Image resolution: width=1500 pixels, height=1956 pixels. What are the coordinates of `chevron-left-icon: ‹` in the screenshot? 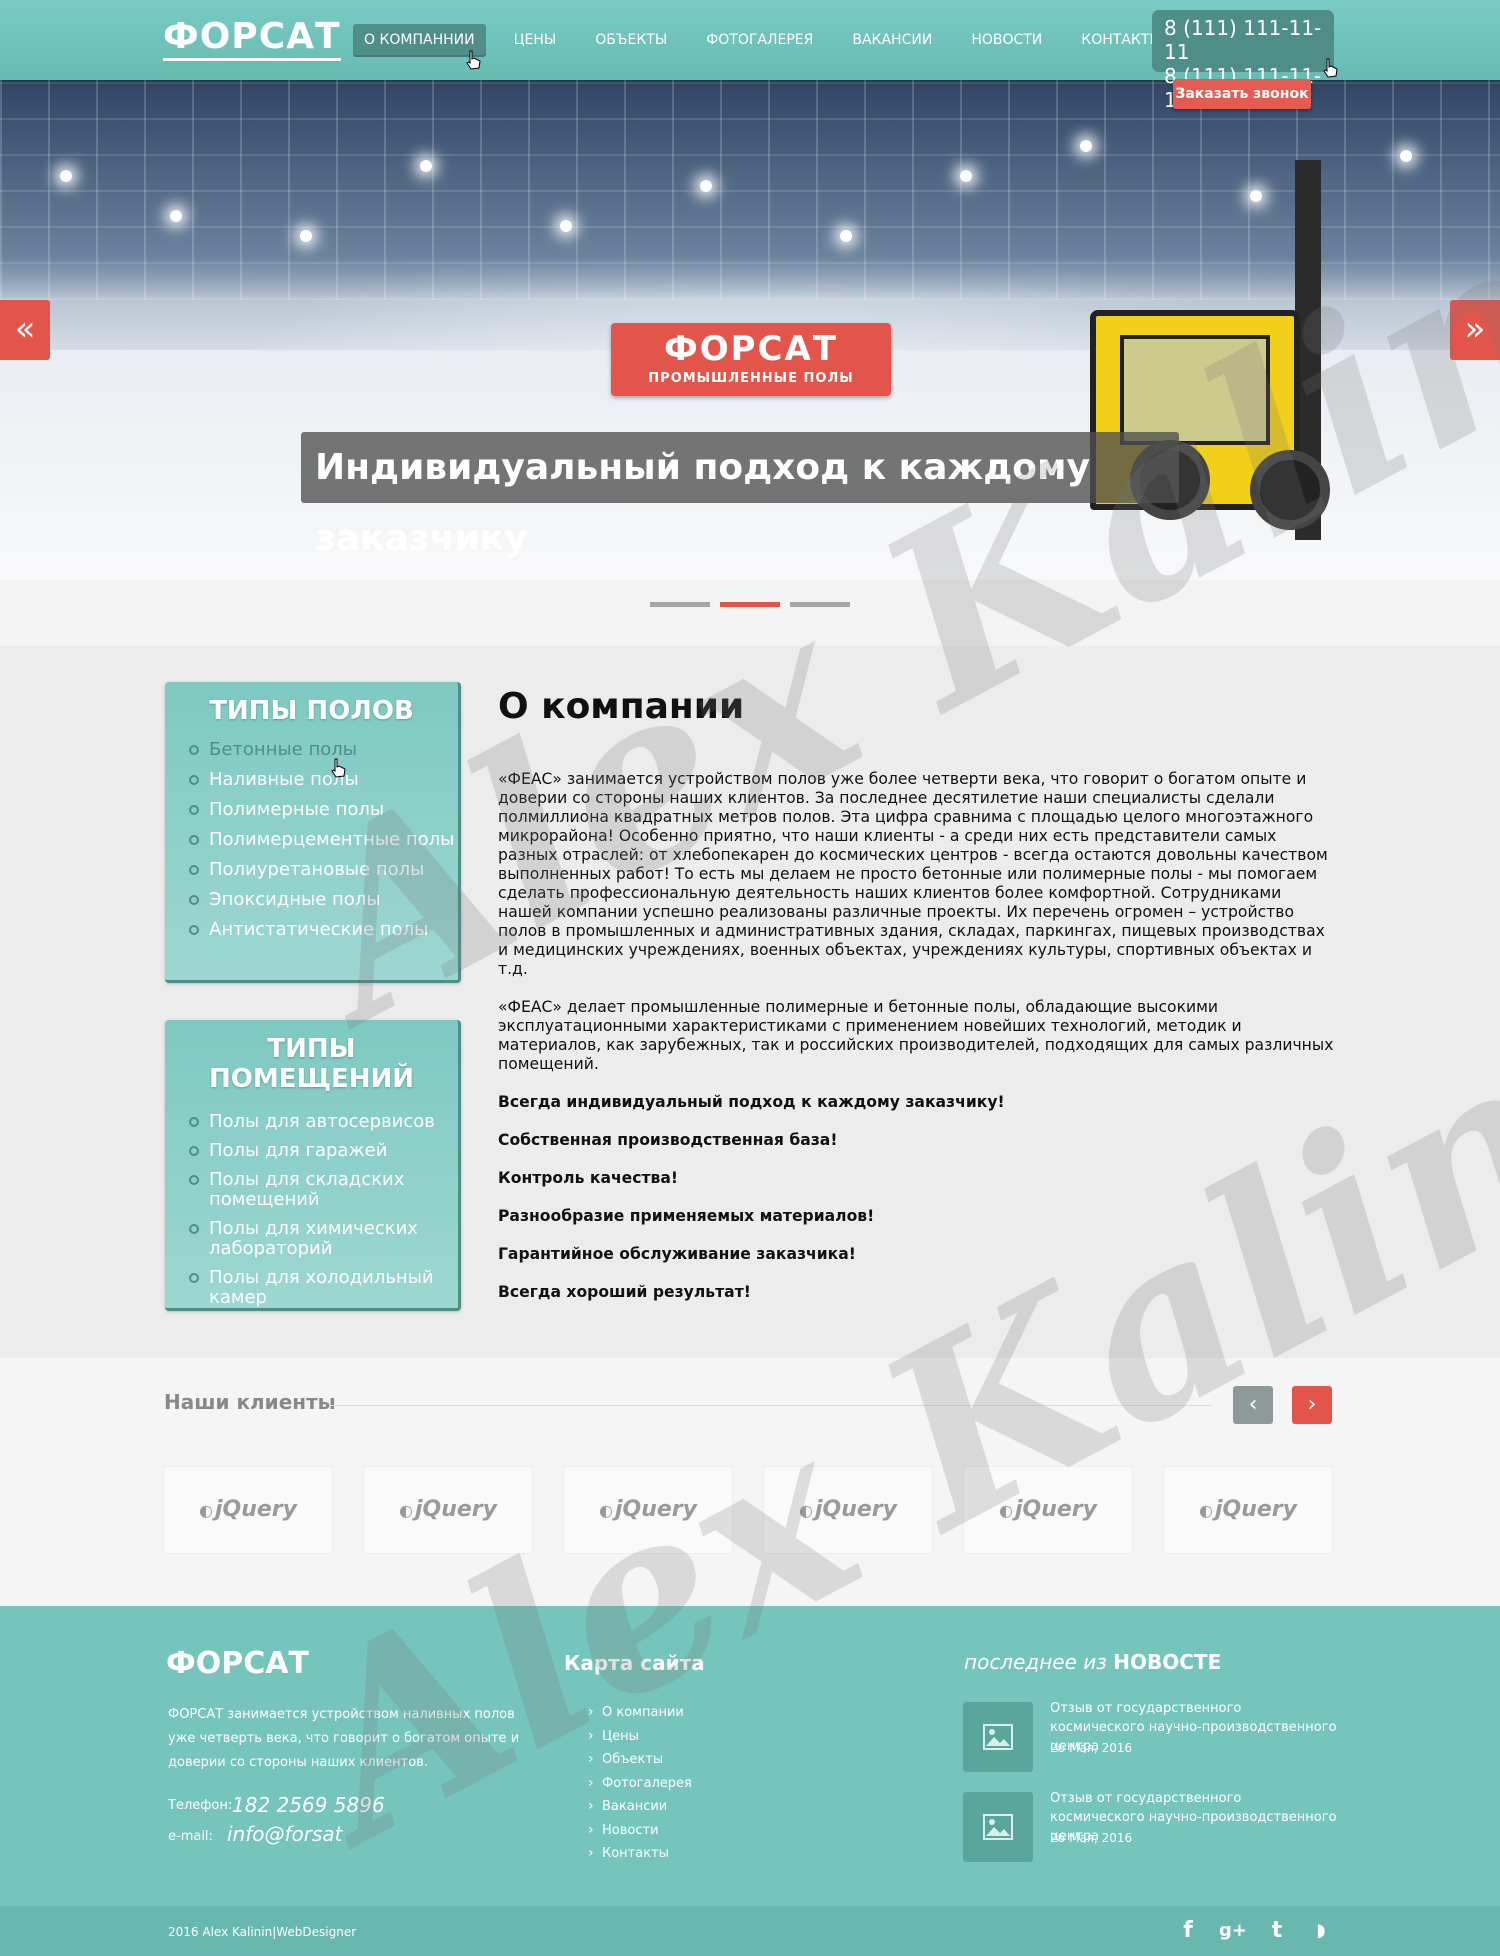 It's located at (1253, 1404).